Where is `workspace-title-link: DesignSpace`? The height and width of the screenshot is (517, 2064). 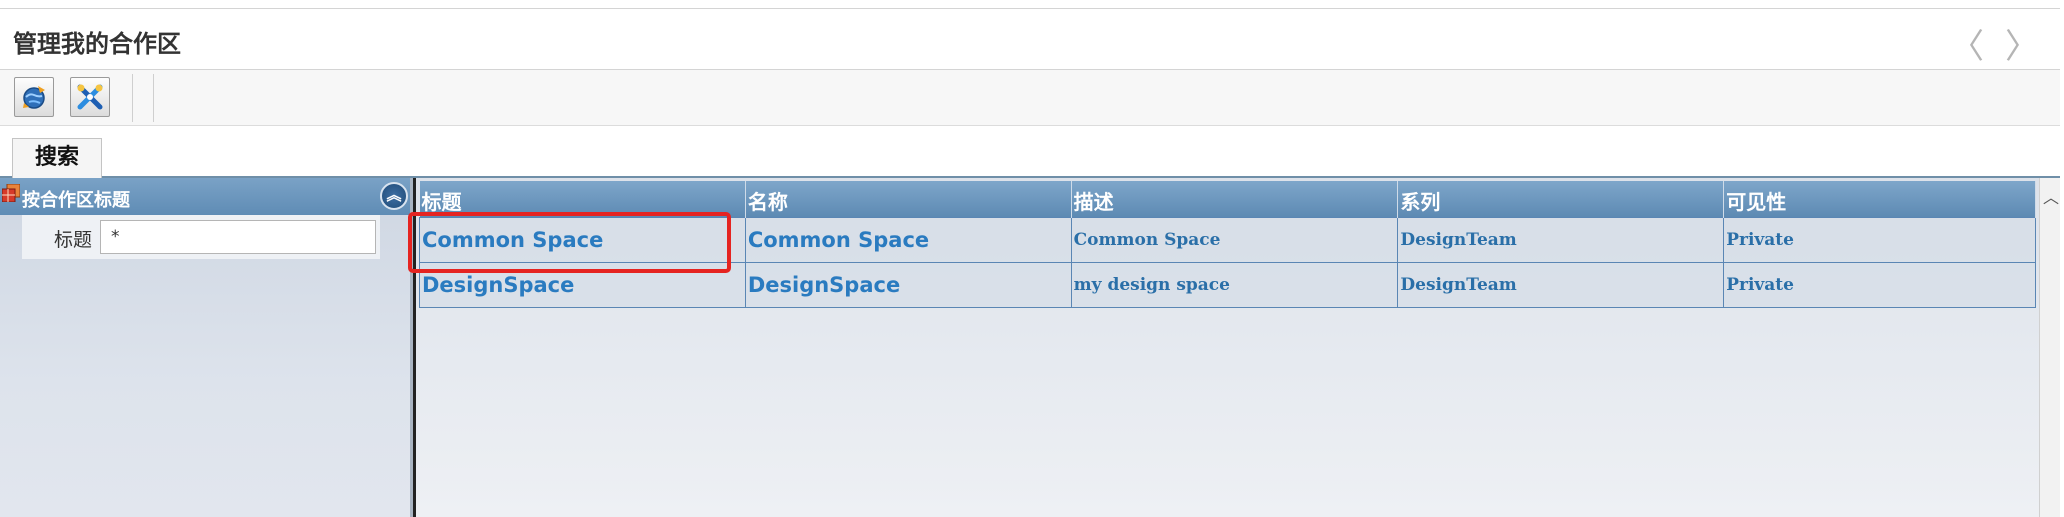
workspace-title-link: DesignSpace is located at coordinates (498, 285).